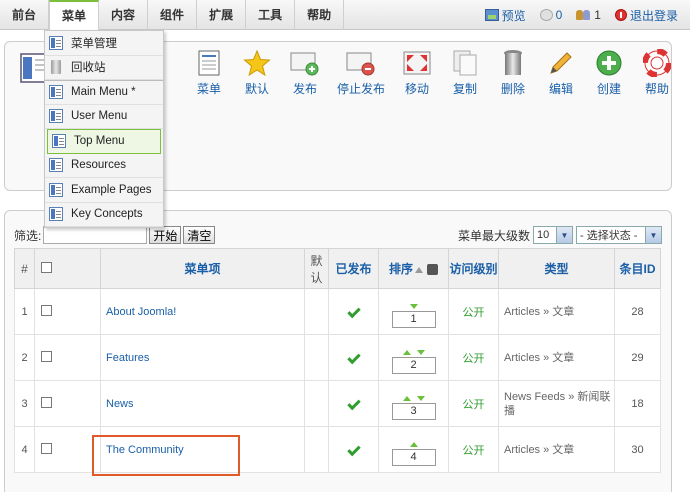 The width and height of the screenshot is (690, 492). I want to click on select-all-checkbox, so click(46, 267).